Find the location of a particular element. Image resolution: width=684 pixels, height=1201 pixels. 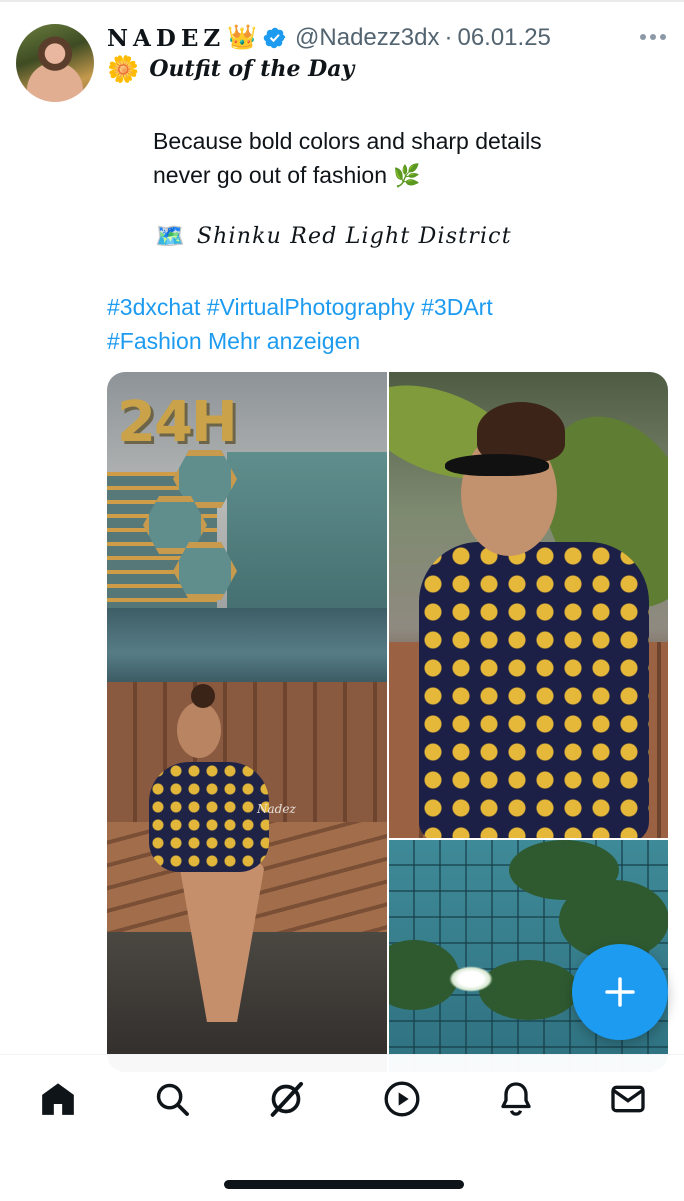

nav-grok is located at coordinates (286, 1099).